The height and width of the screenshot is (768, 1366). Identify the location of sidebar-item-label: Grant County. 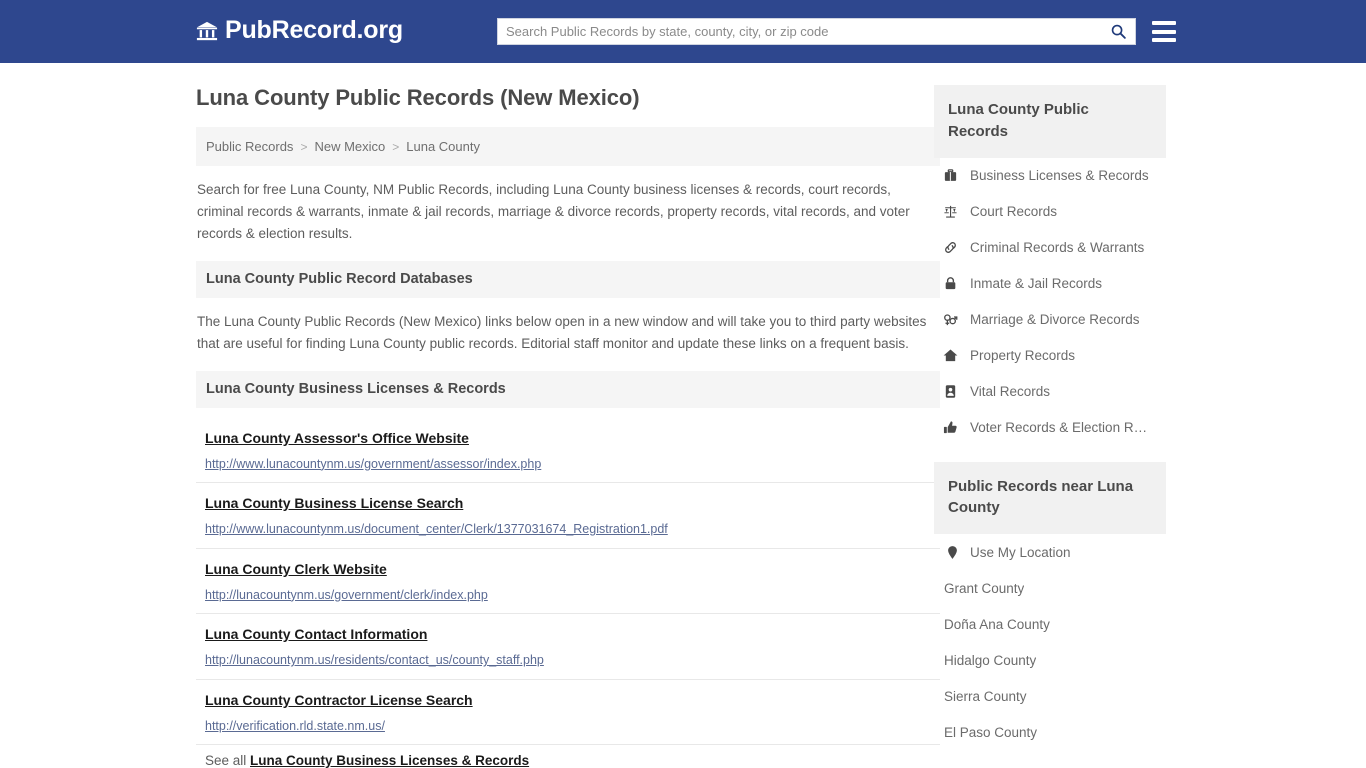
(984, 588).